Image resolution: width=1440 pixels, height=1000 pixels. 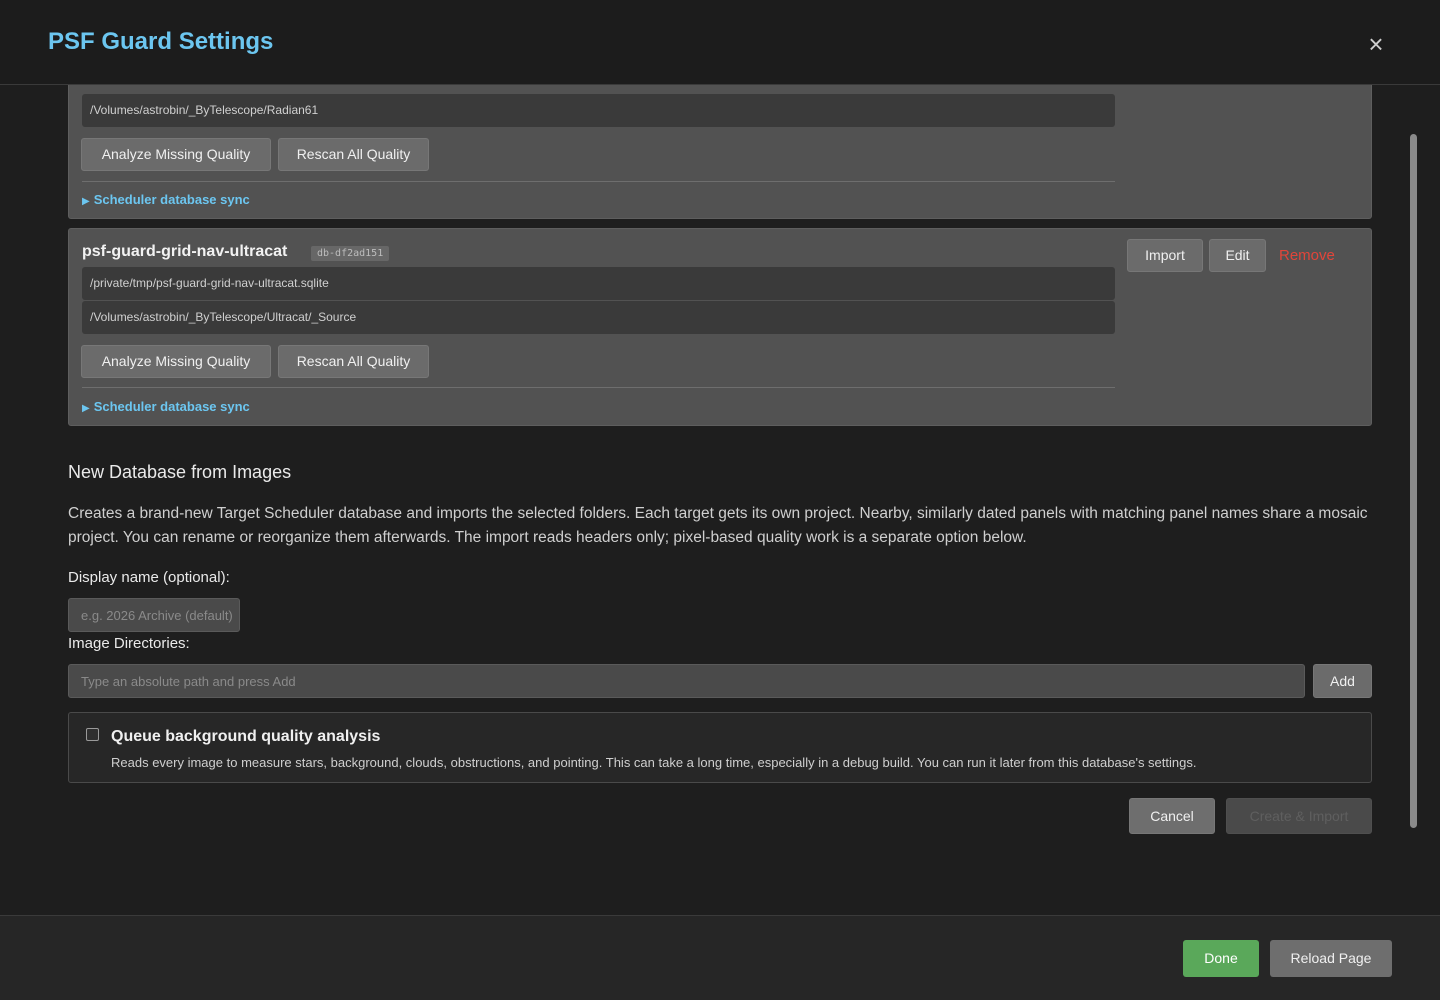 I want to click on done-button: Done, so click(x=1221, y=958).